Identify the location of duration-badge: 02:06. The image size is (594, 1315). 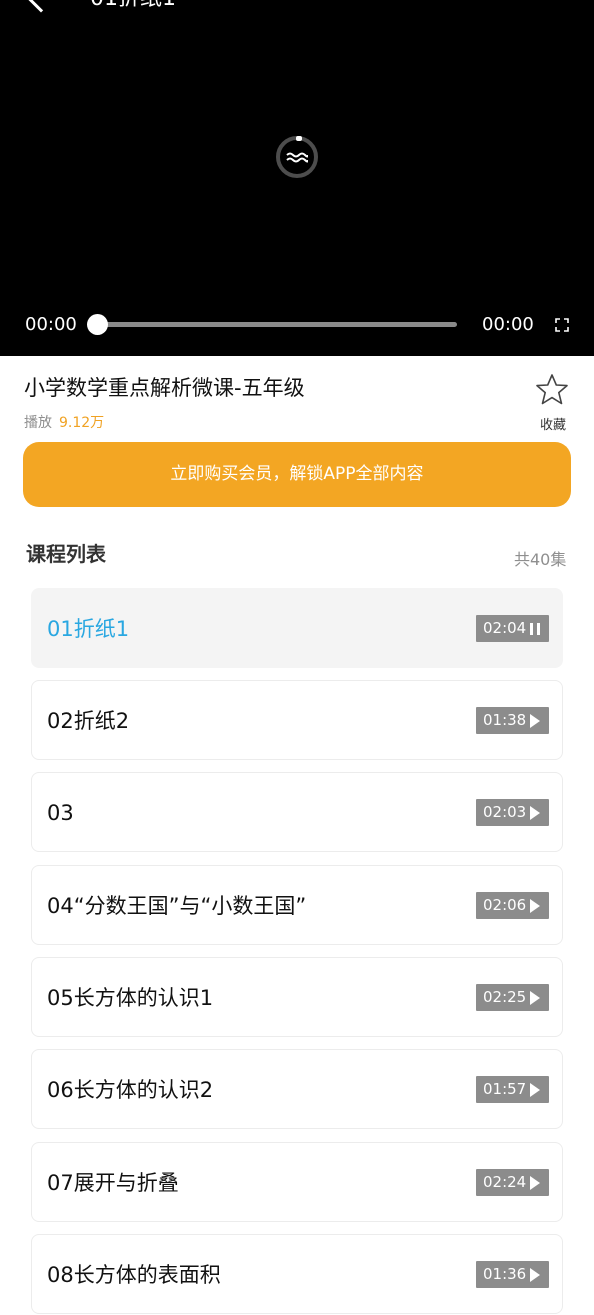
(512, 905).